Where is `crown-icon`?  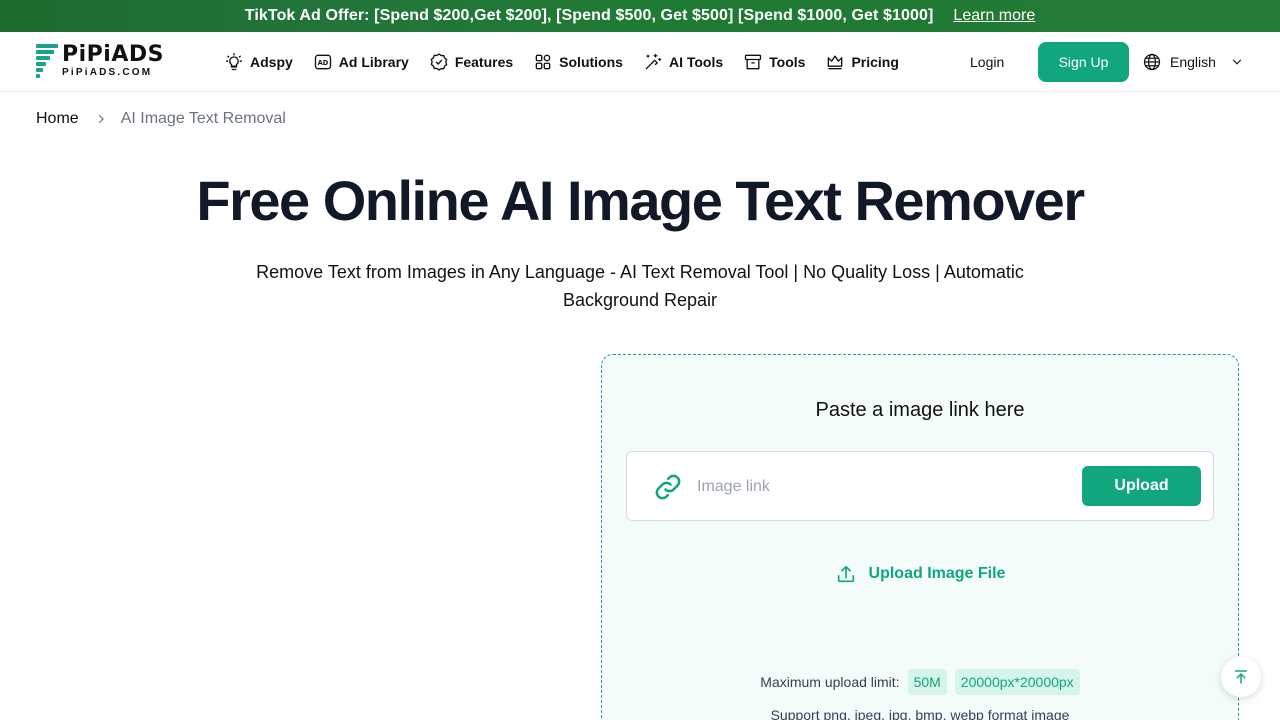
crown-icon is located at coordinates (835, 62).